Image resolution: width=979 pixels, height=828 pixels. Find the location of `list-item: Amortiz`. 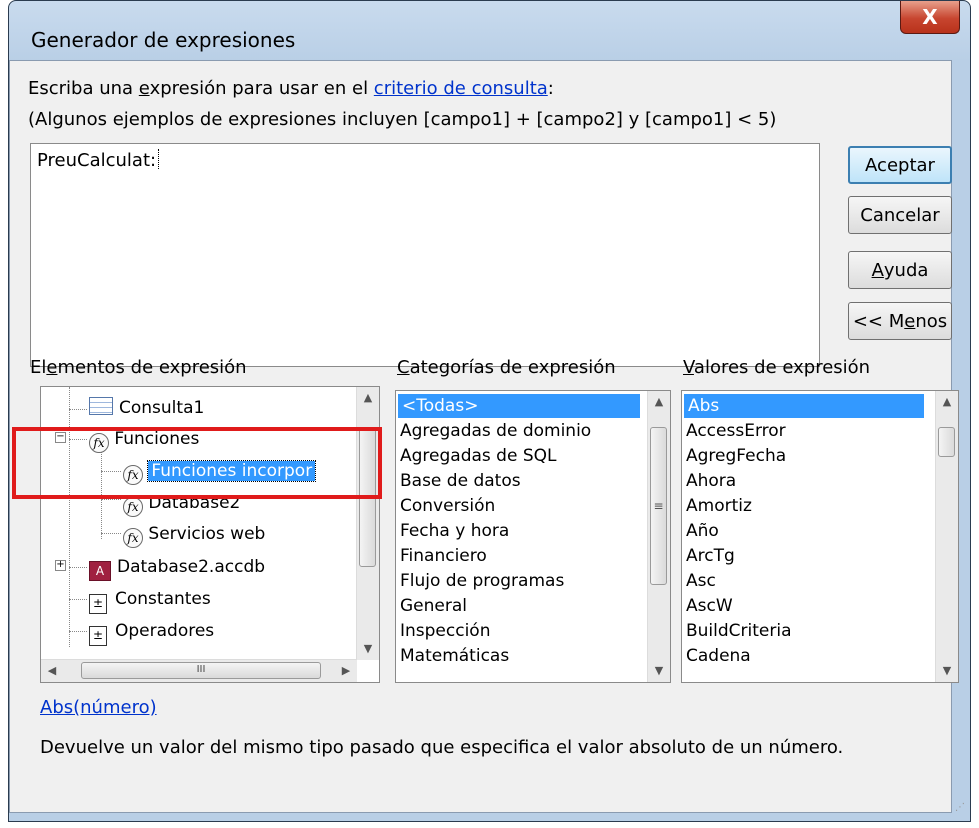

list-item: Amortiz is located at coordinates (719, 506).